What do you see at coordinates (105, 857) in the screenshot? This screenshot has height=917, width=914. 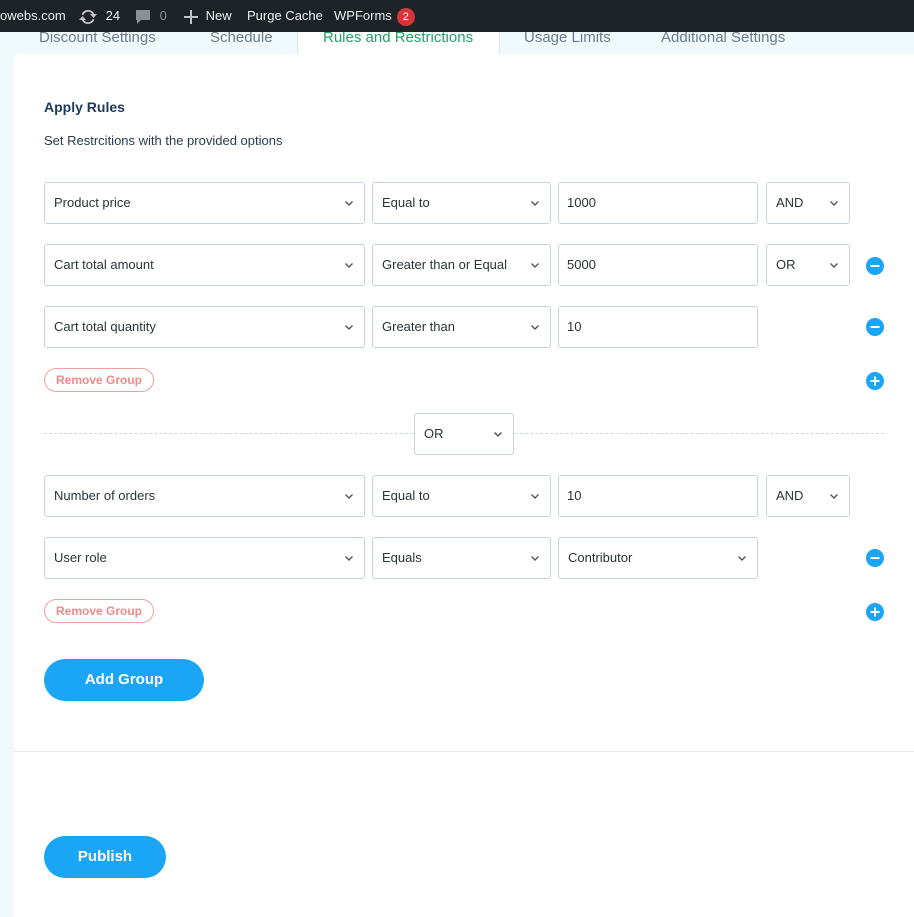 I see `publish-button: Publish` at bounding box center [105, 857].